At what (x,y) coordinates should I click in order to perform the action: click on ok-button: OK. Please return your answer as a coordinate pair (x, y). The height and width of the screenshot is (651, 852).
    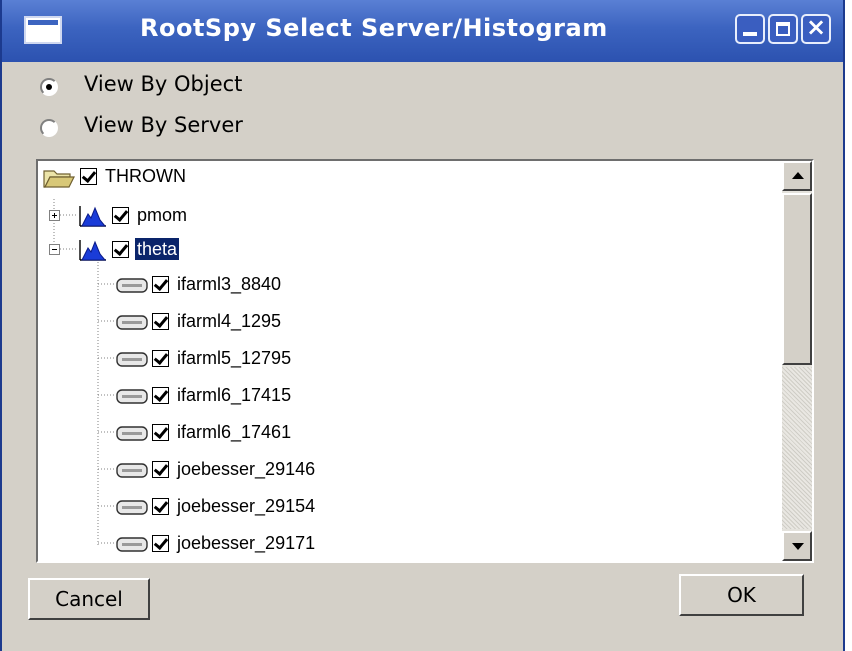
    Looking at the image, I should click on (741, 595).